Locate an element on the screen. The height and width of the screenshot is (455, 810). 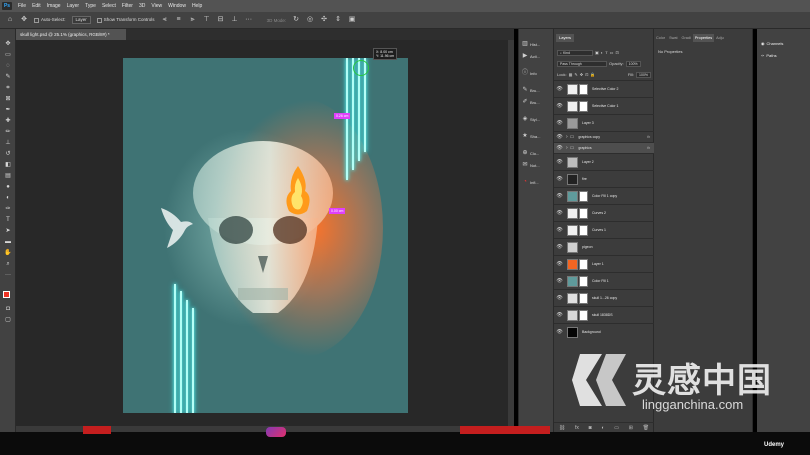
3d-scale-icon: ▣ is located at coordinates (352, 20).